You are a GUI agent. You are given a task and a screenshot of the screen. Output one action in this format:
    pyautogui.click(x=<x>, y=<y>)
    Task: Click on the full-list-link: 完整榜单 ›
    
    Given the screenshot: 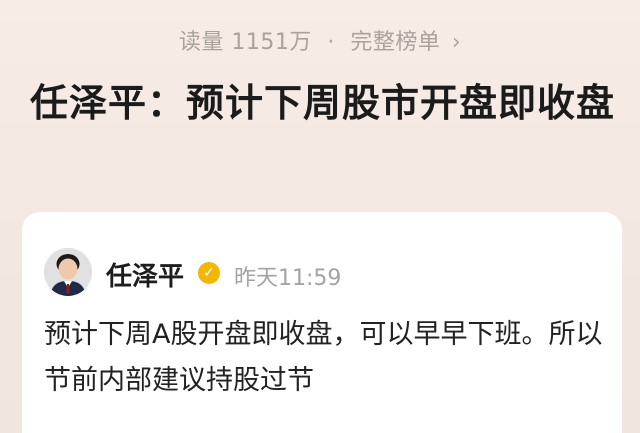 What is the action you would take?
    pyautogui.click(x=405, y=42)
    